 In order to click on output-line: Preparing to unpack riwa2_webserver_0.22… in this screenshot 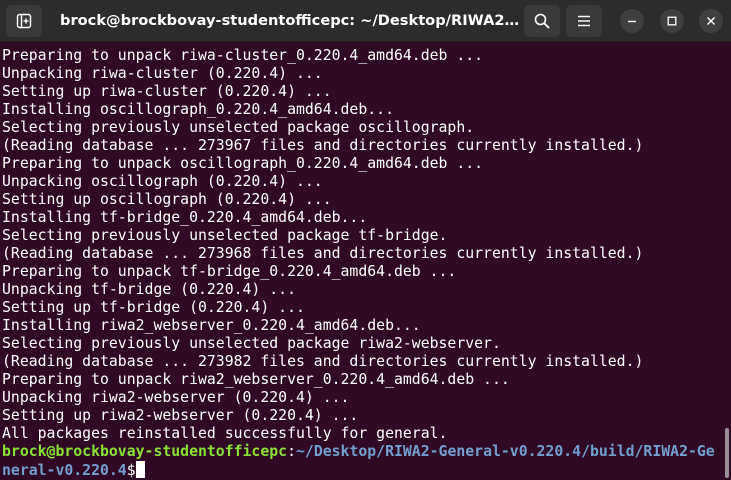, I will do `click(256, 379)`.